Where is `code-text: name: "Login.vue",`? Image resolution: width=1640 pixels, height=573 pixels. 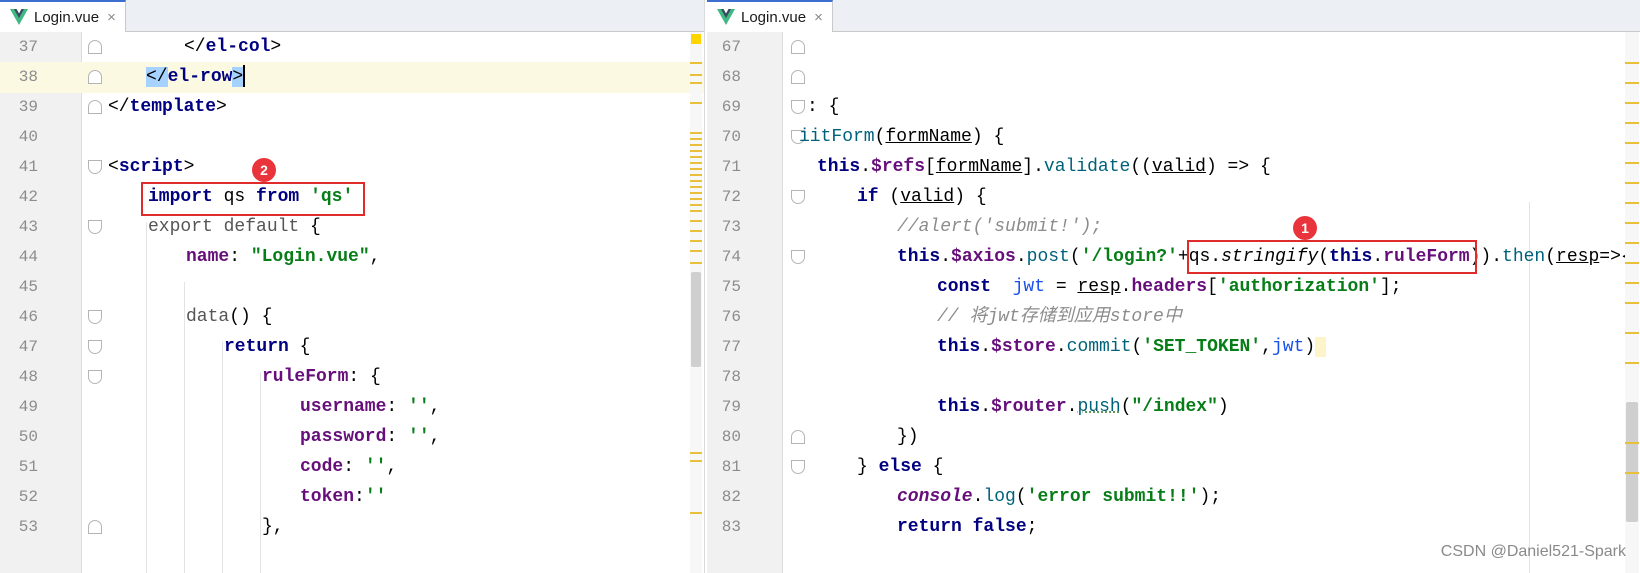
code-text: name: "Login.vue", is located at coordinates (283, 257).